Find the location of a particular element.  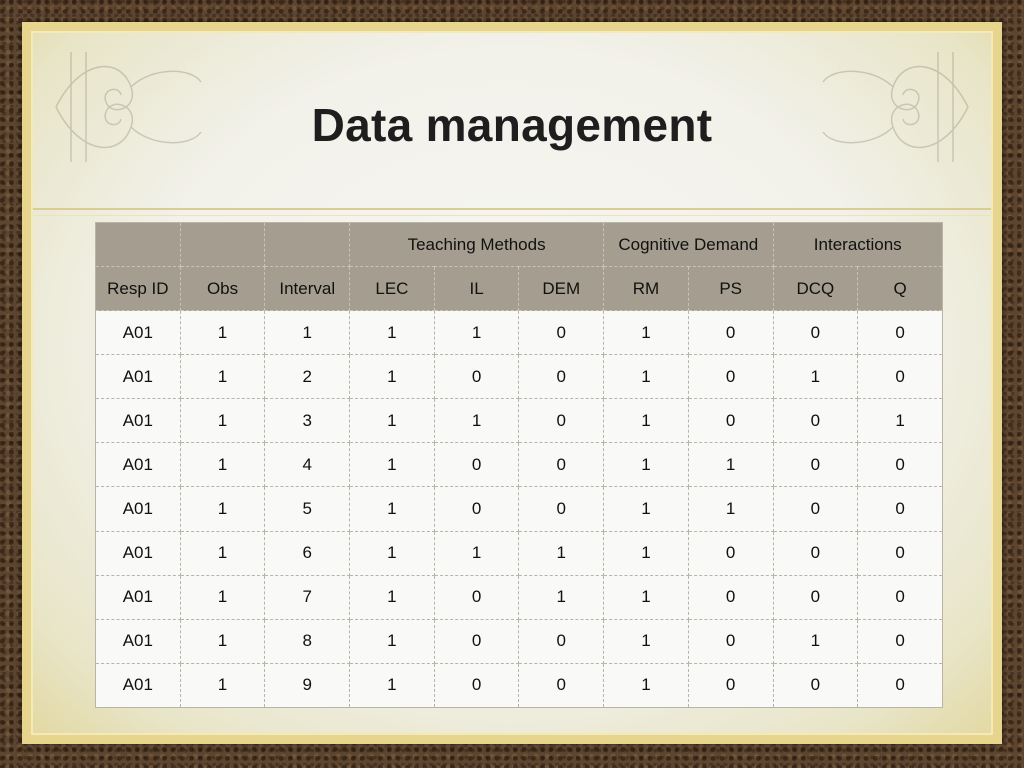

slide-title: Data management is located at coordinates (512, 125).